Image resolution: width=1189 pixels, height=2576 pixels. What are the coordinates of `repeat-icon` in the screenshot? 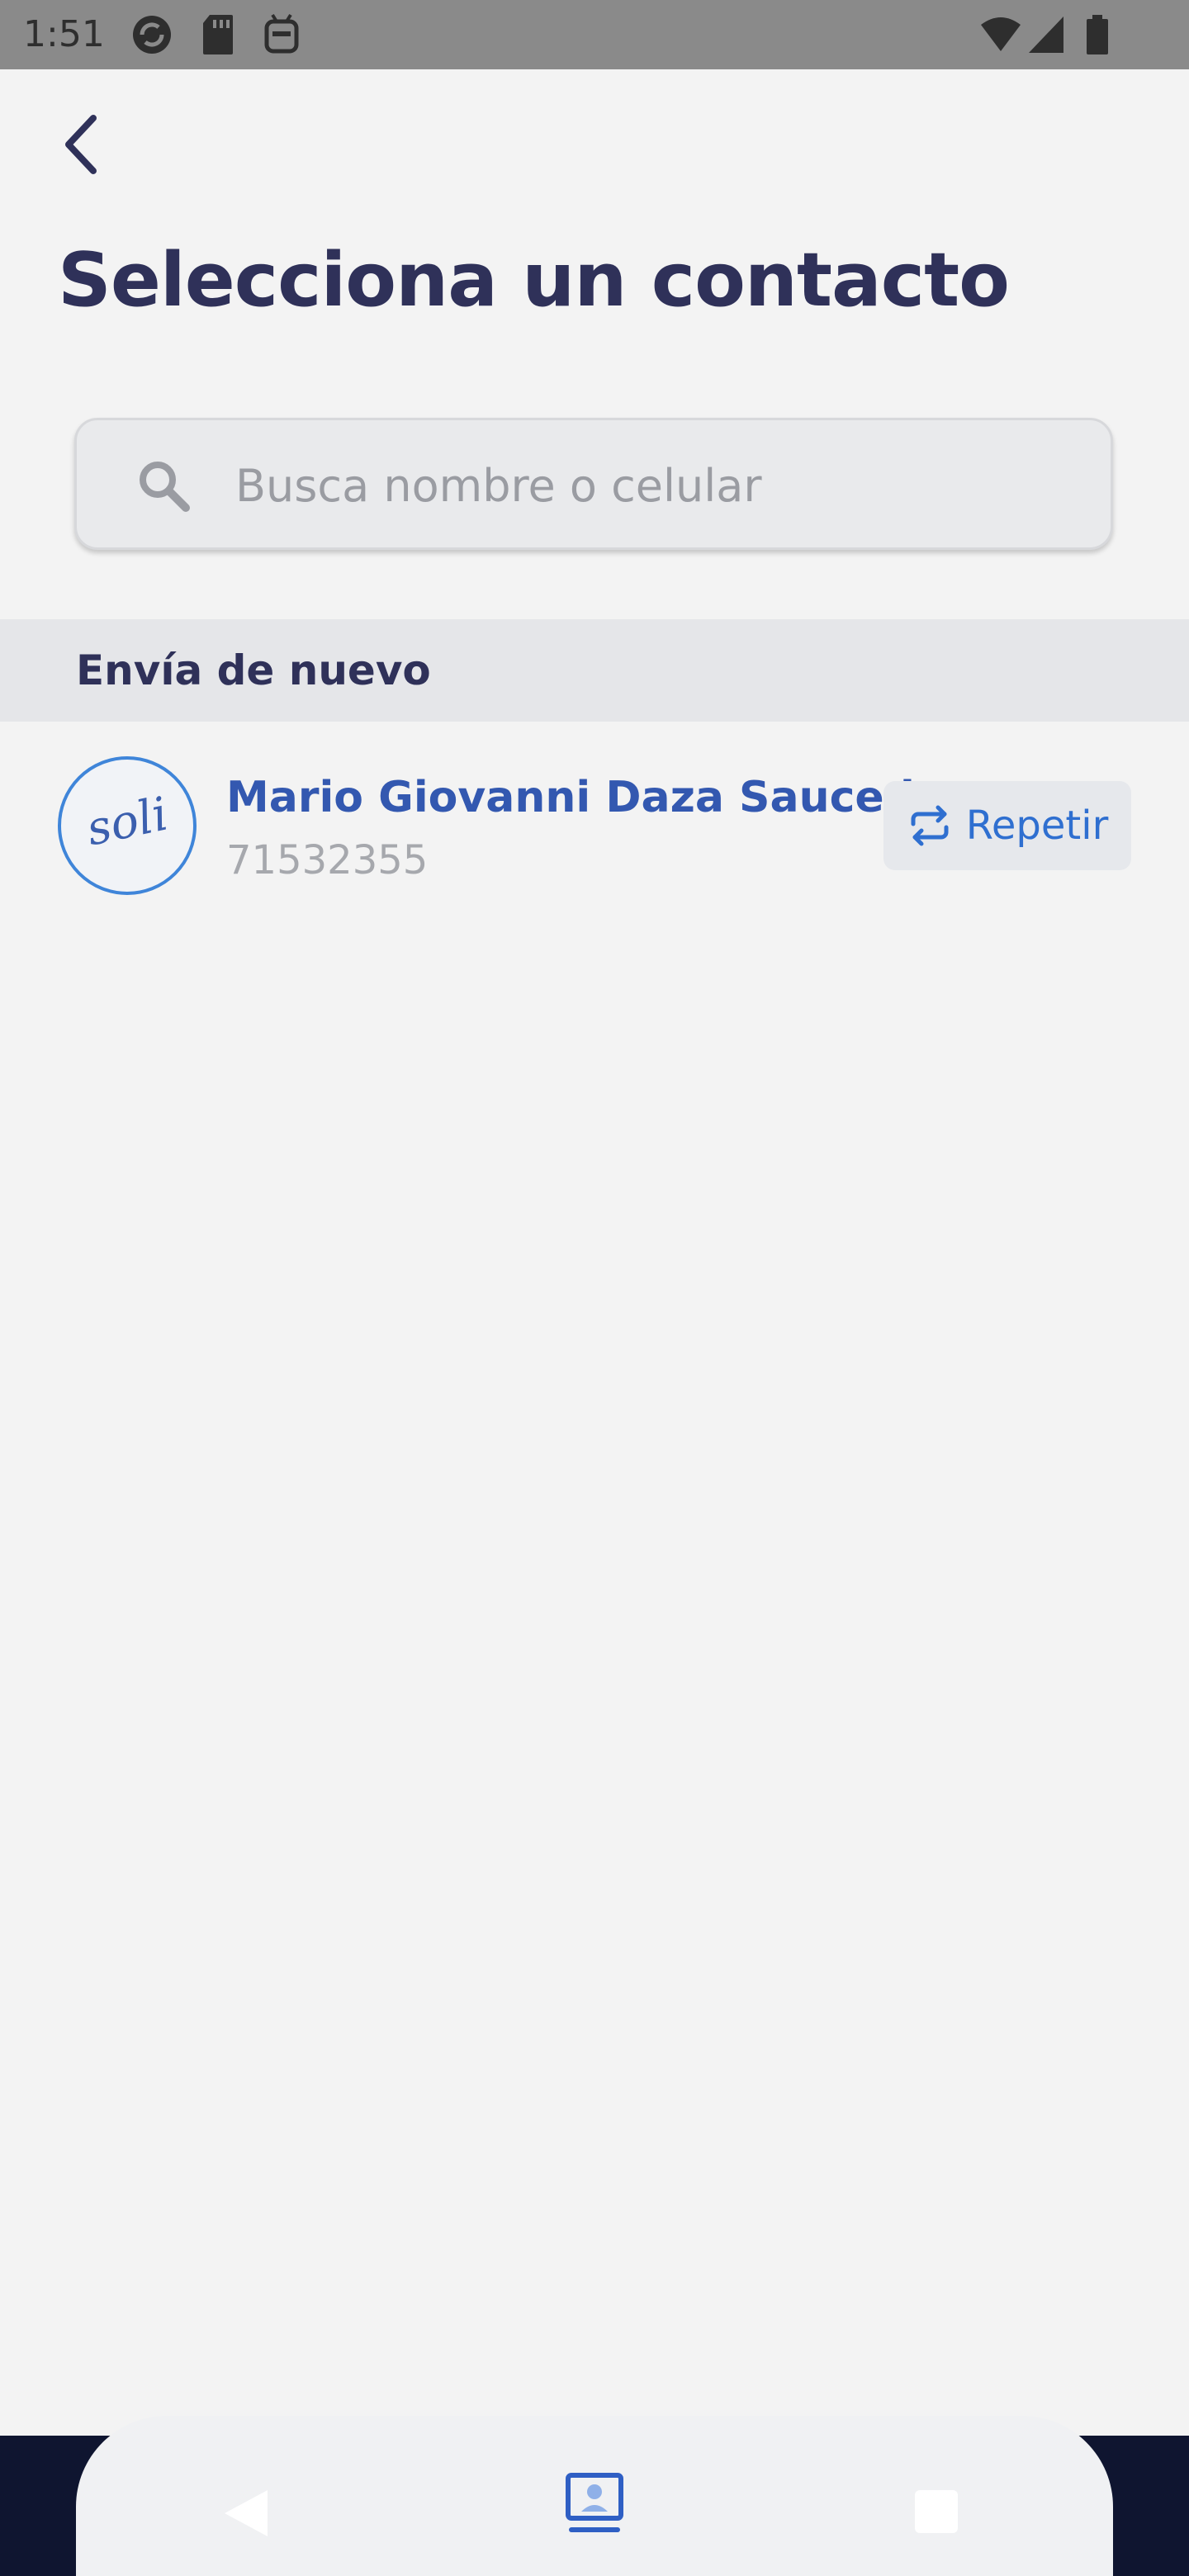 It's located at (930, 825).